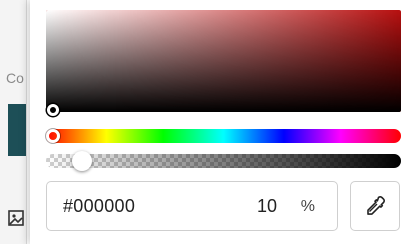 This screenshot has height=244, width=408. Describe the element at coordinates (307, 206) in the screenshot. I see `percent-label: %` at that location.